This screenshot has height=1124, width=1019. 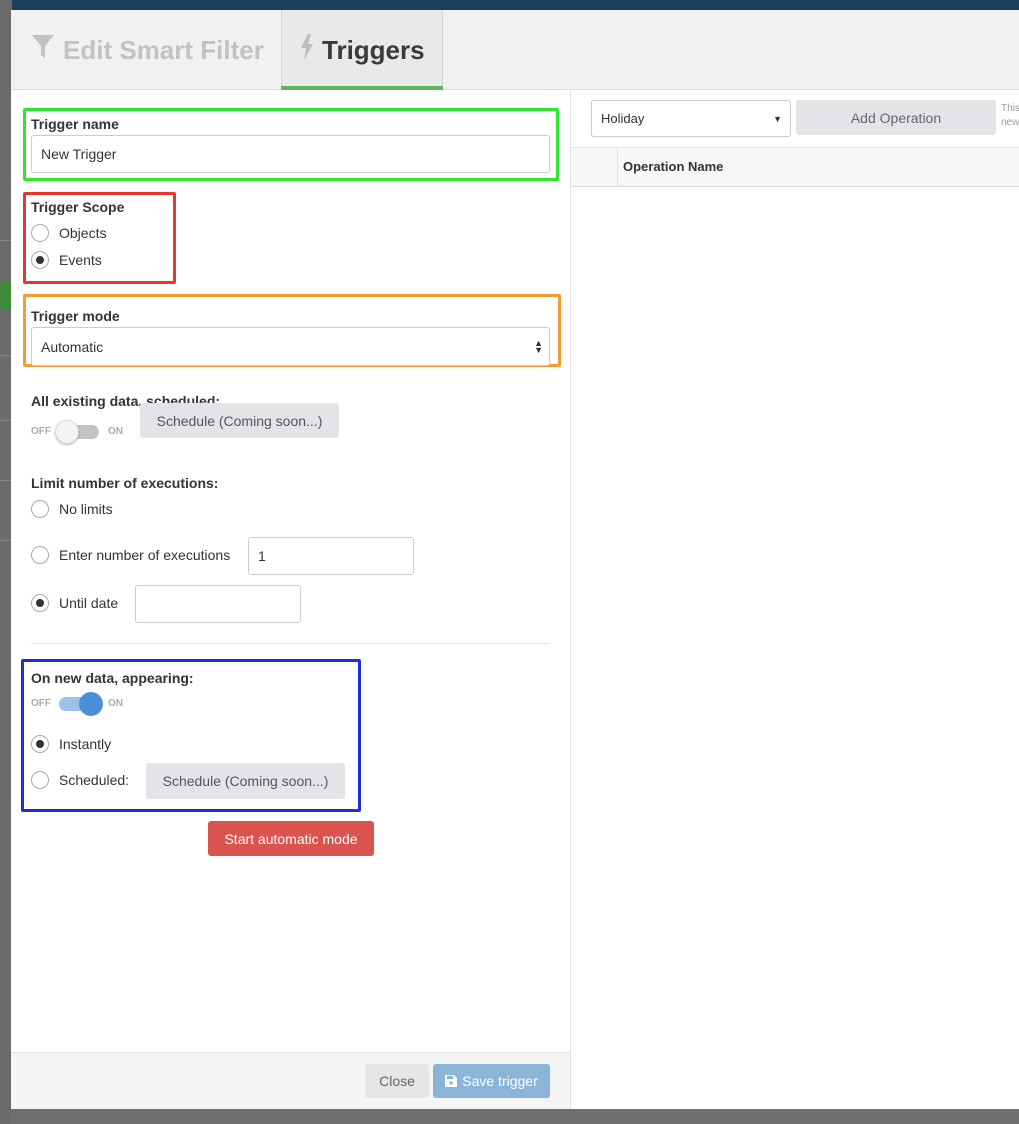 I want to click on background-overlay, so click(x=515, y=1116).